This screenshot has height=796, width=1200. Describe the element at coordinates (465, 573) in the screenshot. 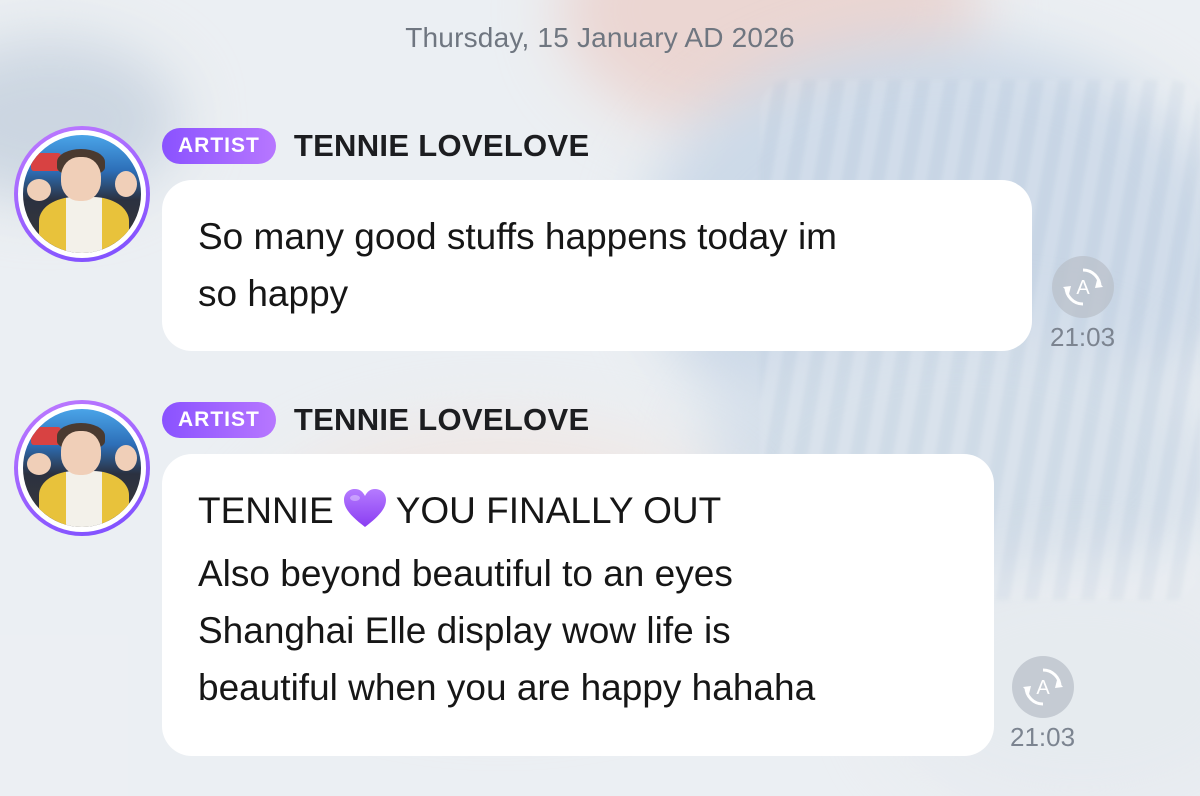

I see `message-text-line: Also beyond beautiful to an eyes` at that location.